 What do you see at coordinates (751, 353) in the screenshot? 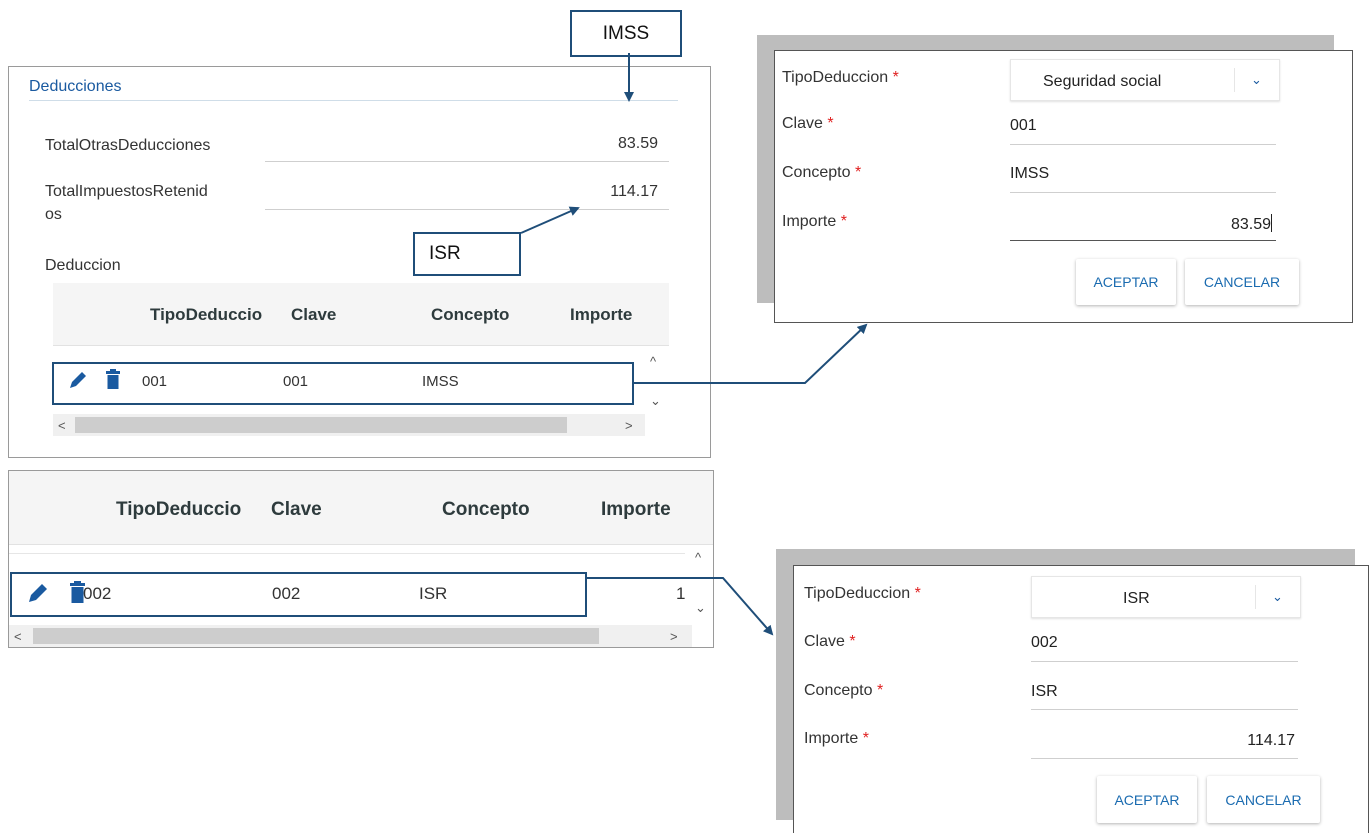
I see `arrow-row-imss-to-dialog` at bounding box center [751, 353].